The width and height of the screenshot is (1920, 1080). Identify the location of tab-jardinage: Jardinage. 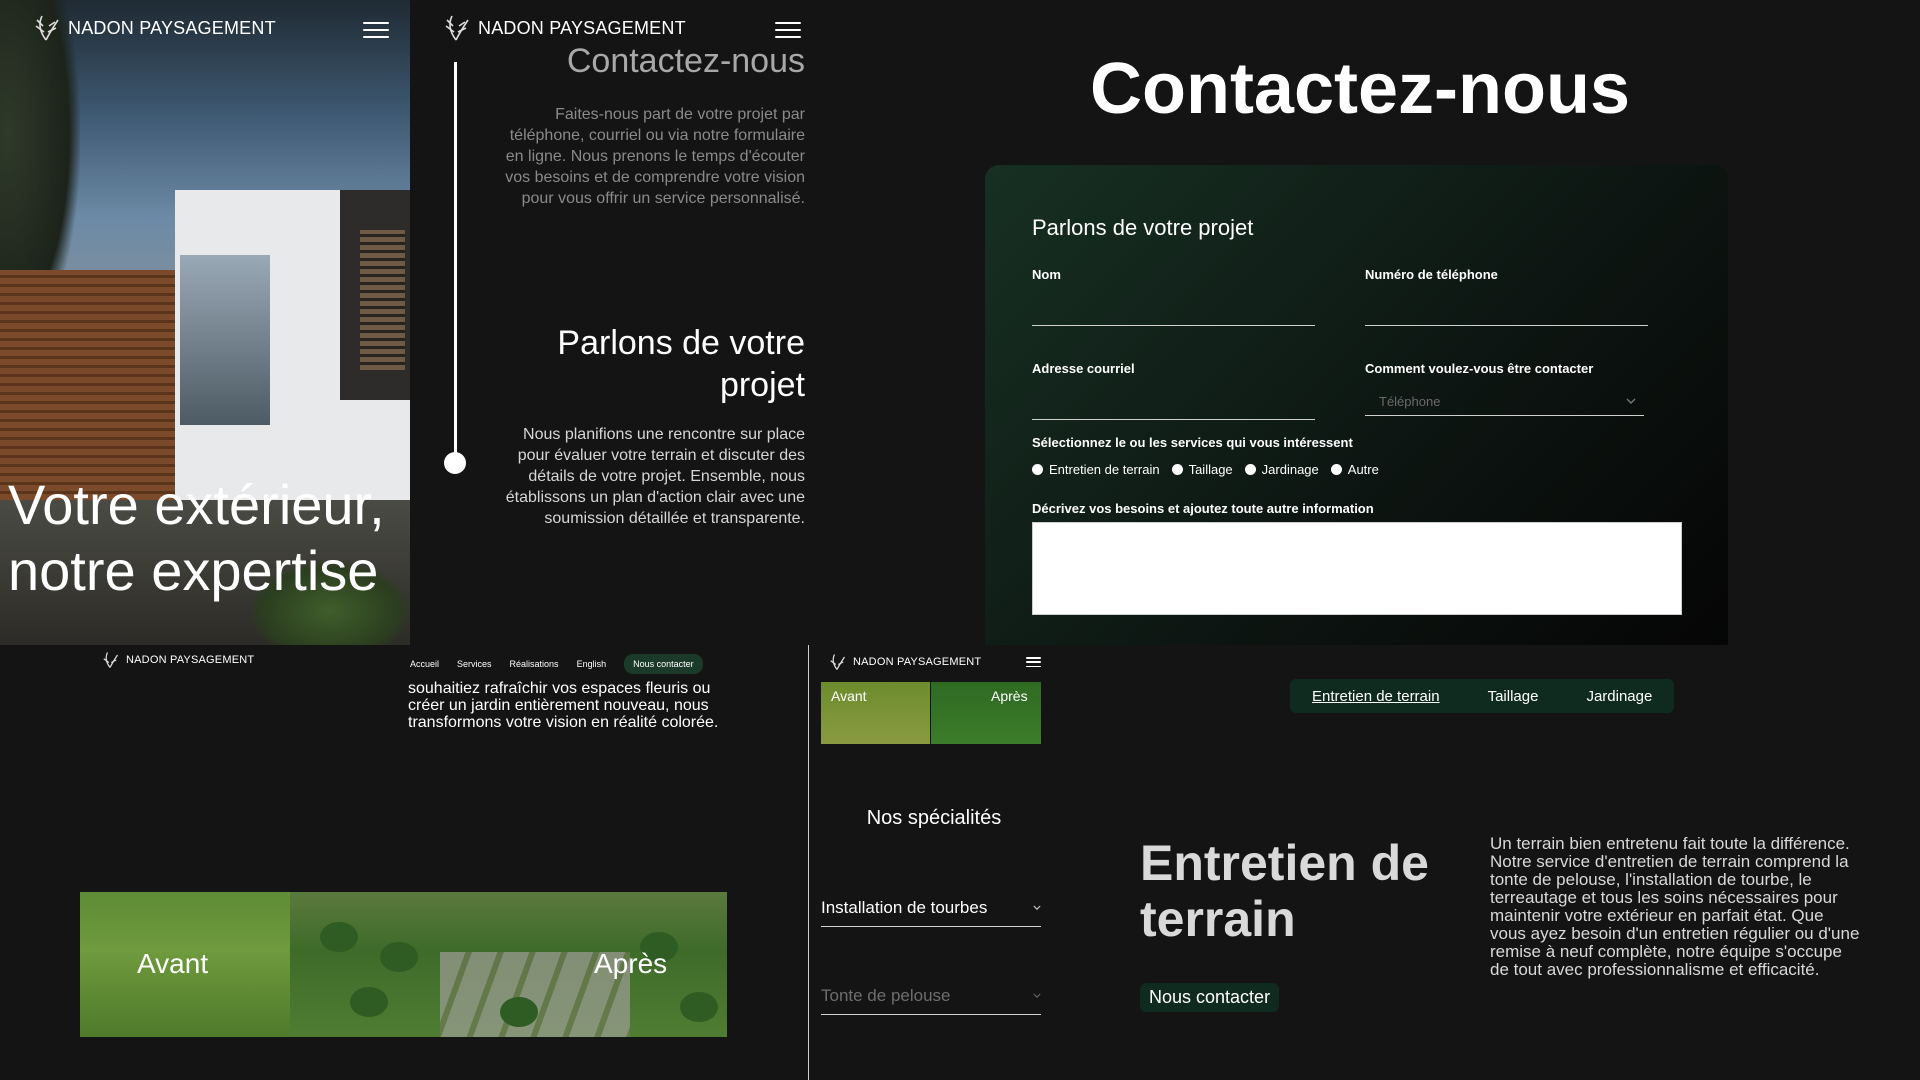
(1619, 696).